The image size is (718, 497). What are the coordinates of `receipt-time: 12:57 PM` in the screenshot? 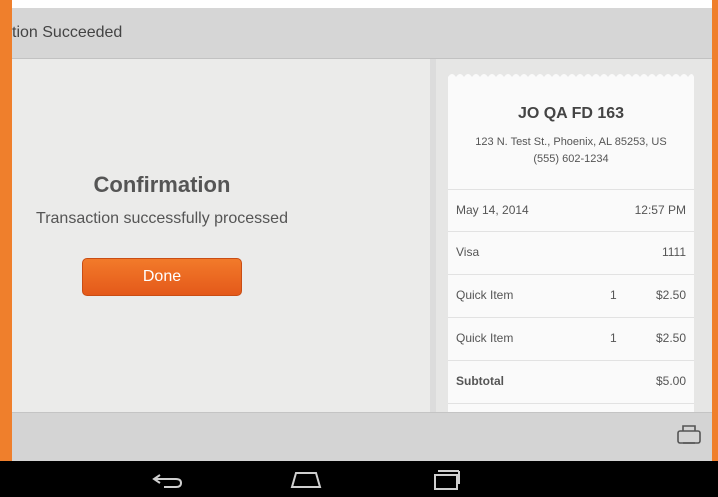 It's located at (660, 210).